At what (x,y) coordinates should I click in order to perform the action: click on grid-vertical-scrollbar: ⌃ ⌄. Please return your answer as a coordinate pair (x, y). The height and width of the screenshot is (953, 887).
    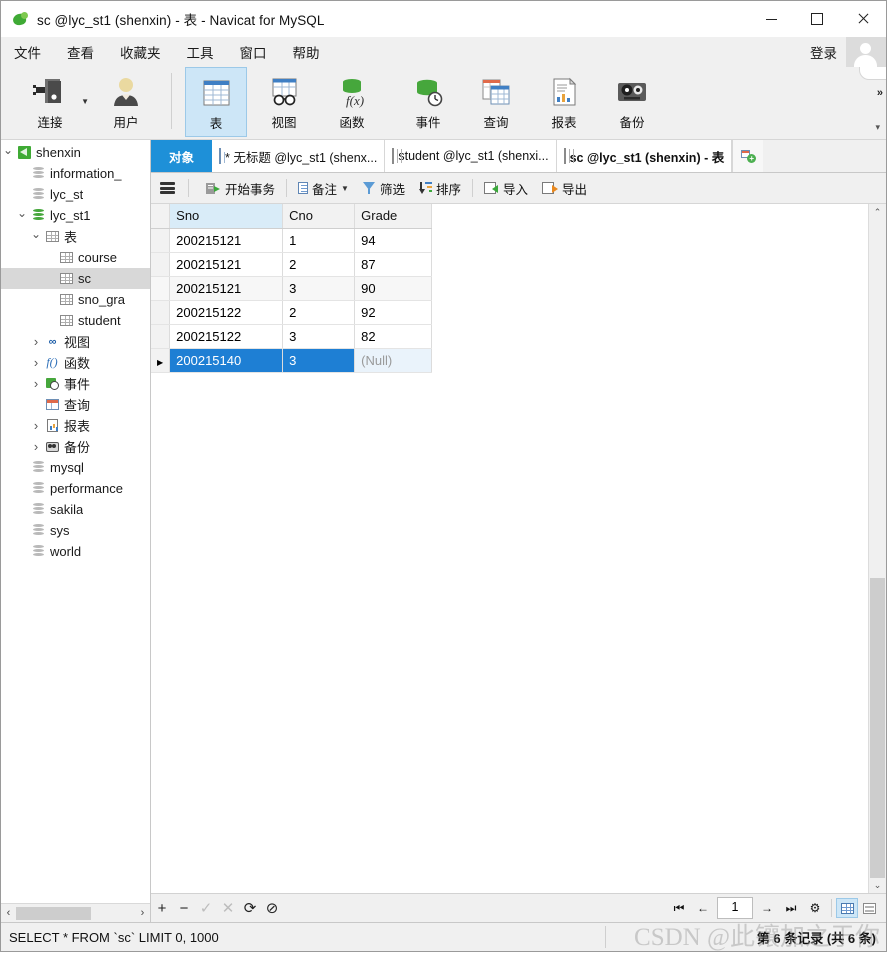
    Looking at the image, I should click on (877, 548).